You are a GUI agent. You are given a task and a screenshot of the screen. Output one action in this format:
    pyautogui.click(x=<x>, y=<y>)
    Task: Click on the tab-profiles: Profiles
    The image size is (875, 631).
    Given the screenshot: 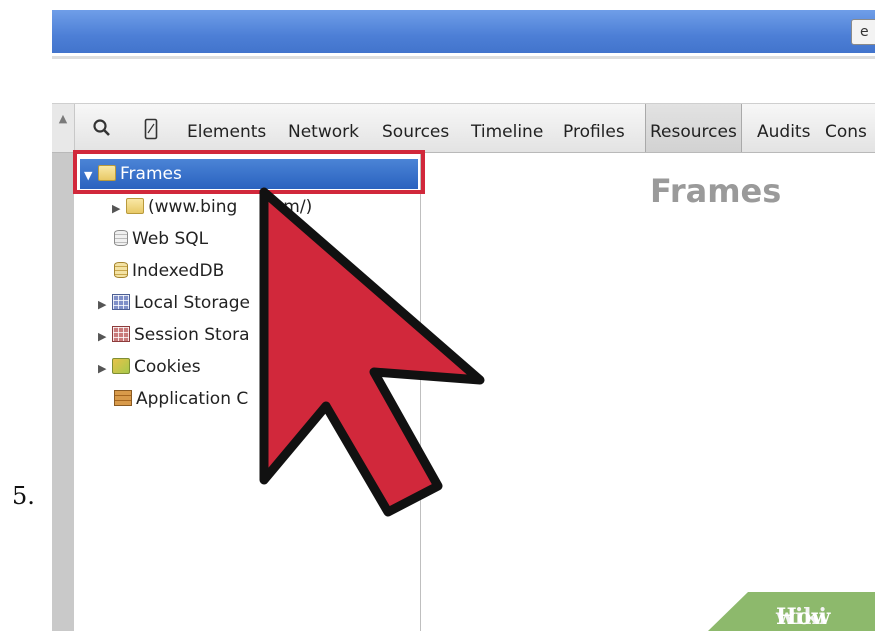 What is the action you would take?
    pyautogui.click(x=594, y=128)
    